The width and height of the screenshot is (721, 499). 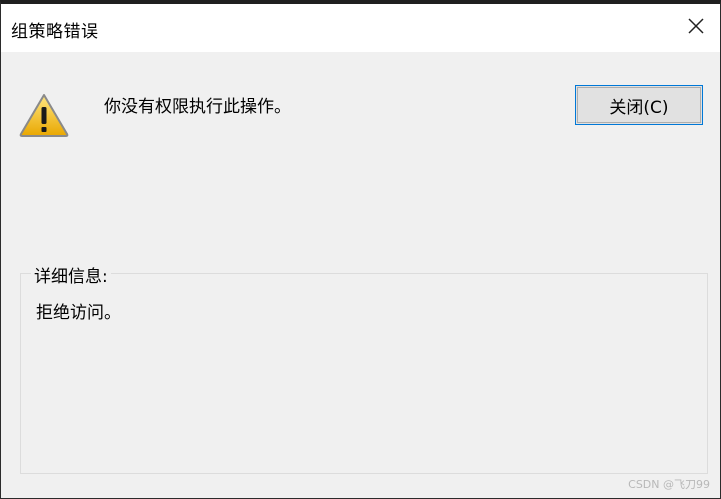 What do you see at coordinates (55, 32) in the screenshot?
I see `window-title: 组策略错误` at bounding box center [55, 32].